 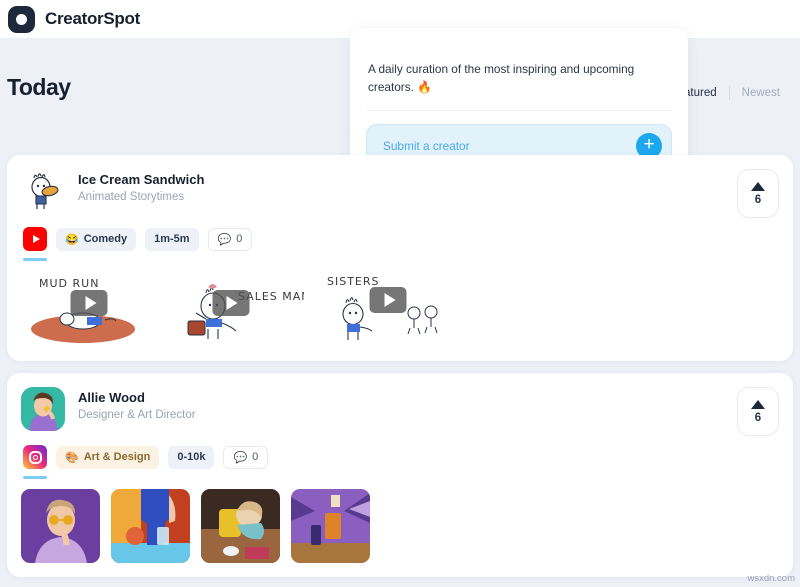 What do you see at coordinates (141, 179) in the screenshot?
I see `creator-name: Ice Cream Sandwich` at bounding box center [141, 179].